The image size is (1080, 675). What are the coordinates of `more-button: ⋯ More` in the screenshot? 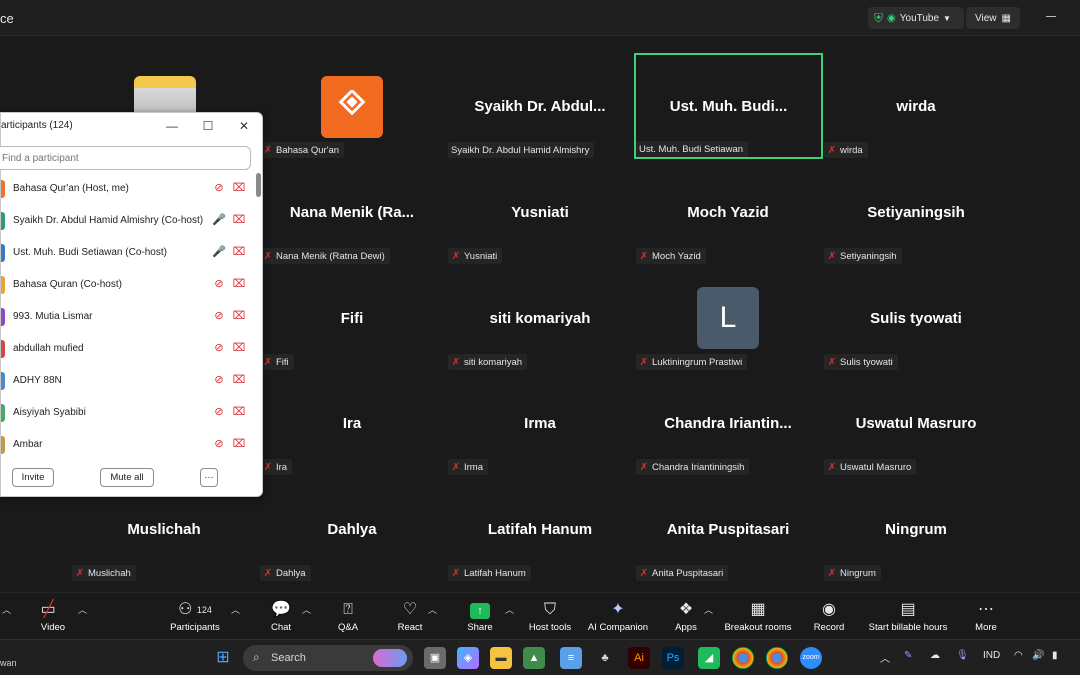 It's located at (986, 616).